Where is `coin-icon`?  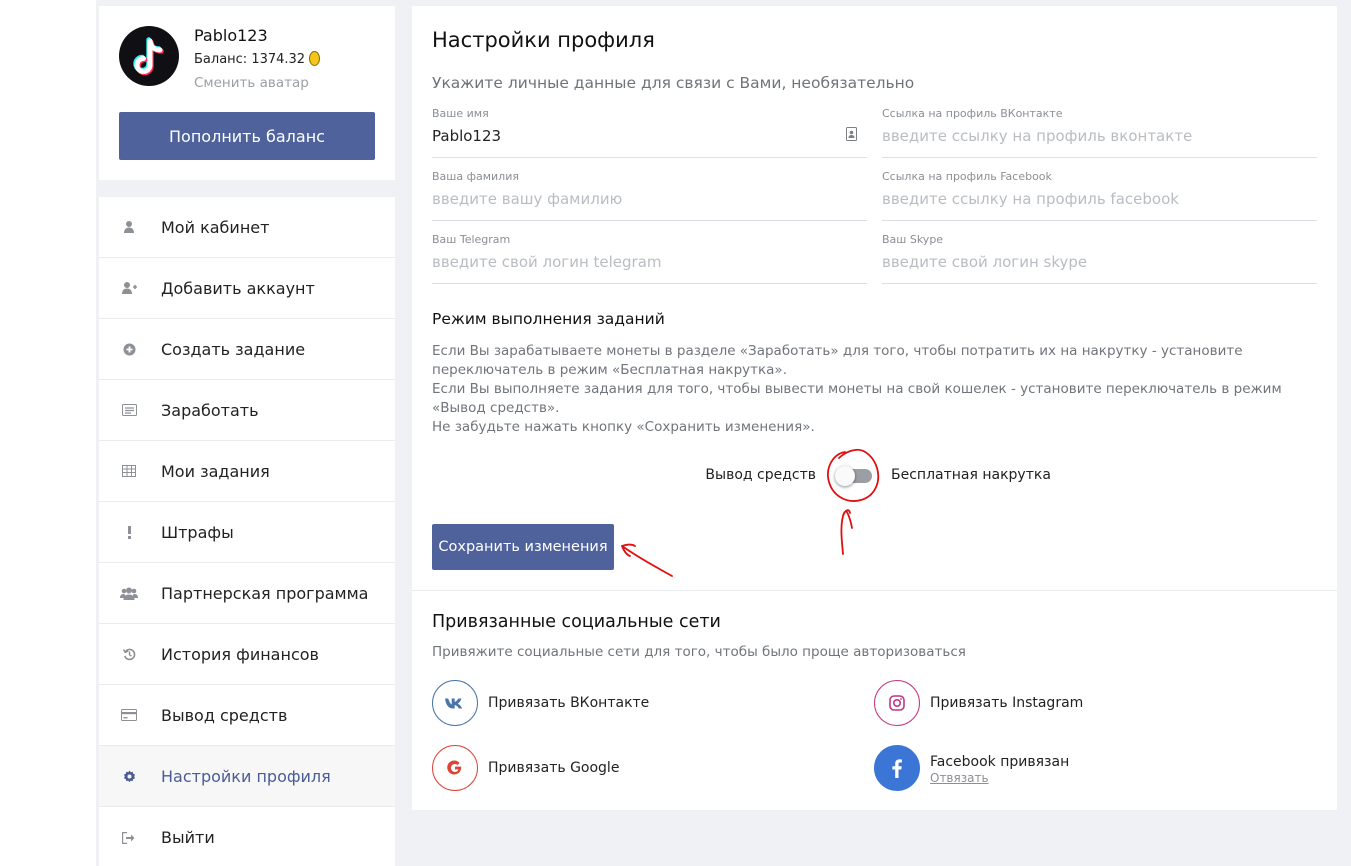
coin-icon is located at coordinates (315, 58).